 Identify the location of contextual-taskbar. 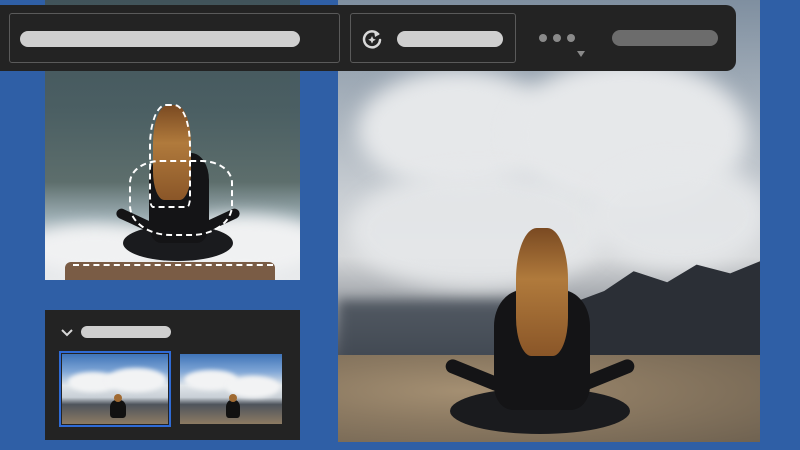
(368, 38).